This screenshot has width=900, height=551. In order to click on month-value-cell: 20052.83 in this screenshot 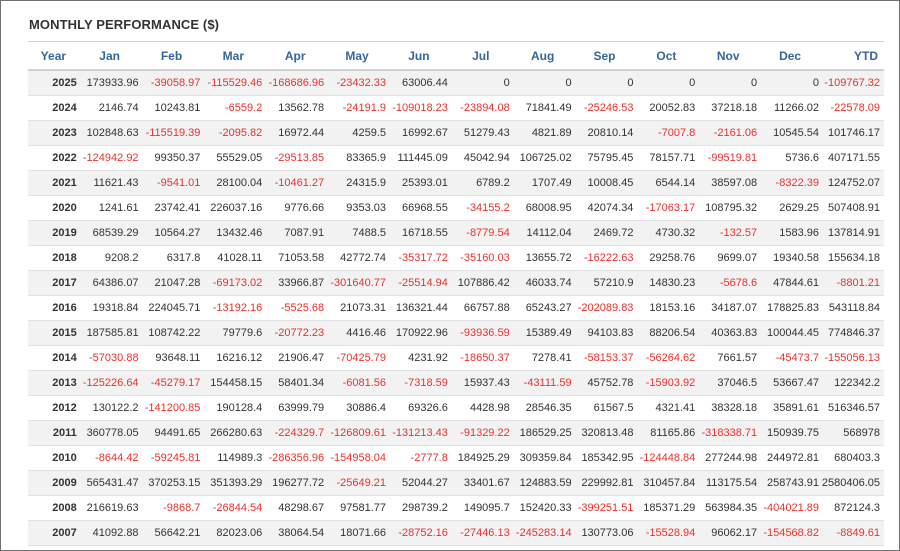, I will do `click(666, 108)`.